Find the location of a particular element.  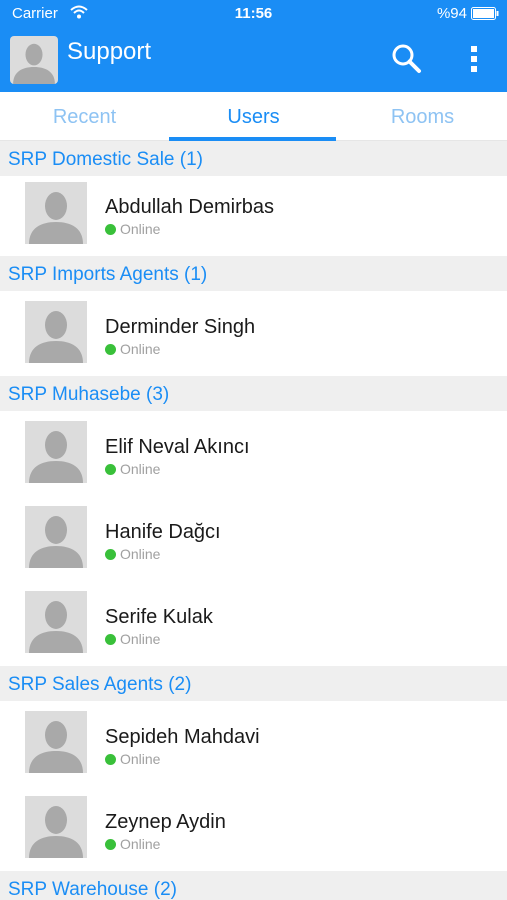

profile-avatar is located at coordinates (34, 60).